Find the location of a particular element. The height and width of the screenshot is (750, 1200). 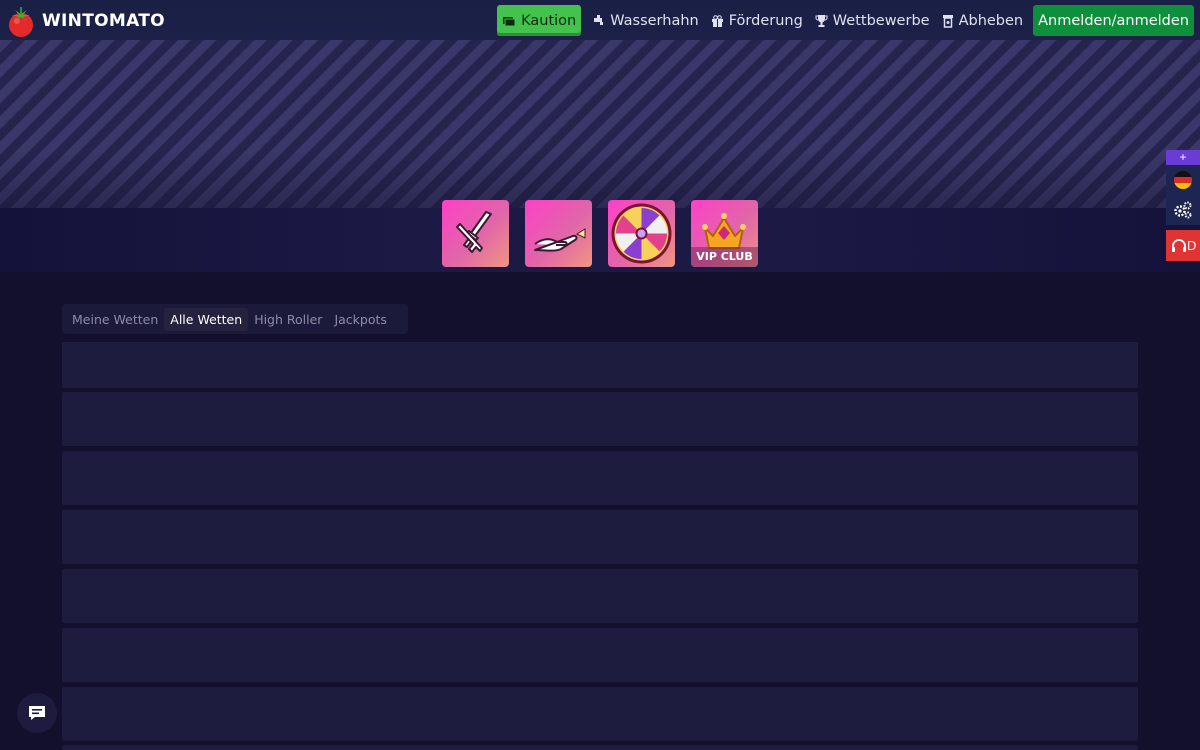

crossed-swords-icon is located at coordinates (474, 232).